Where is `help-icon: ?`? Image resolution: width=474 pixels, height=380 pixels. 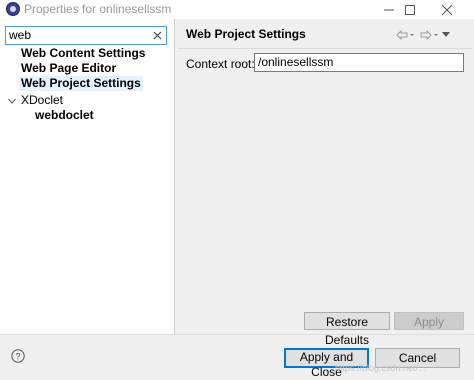 help-icon: ? is located at coordinates (18, 356).